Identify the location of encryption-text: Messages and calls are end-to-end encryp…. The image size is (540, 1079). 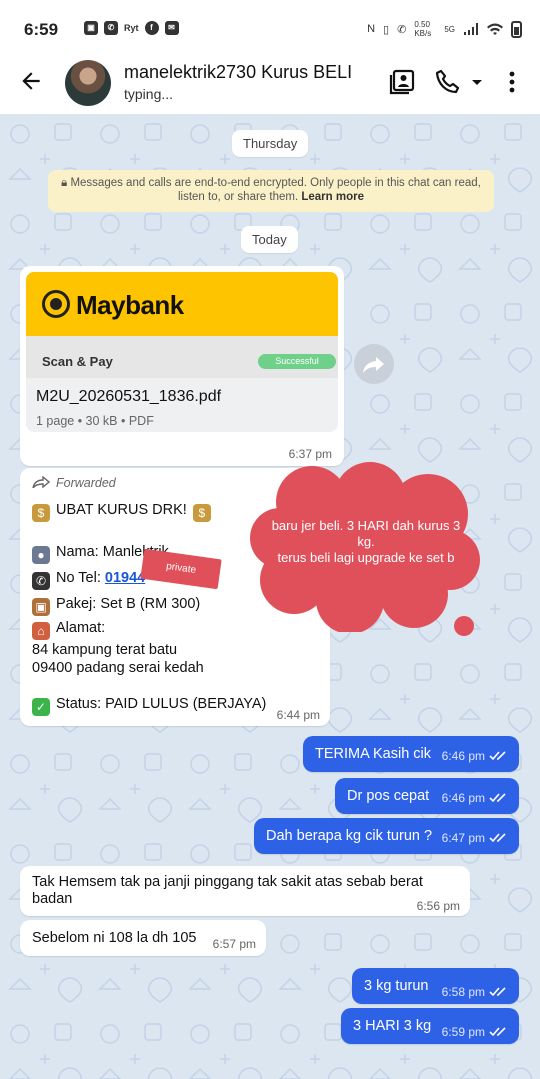
(275, 190).